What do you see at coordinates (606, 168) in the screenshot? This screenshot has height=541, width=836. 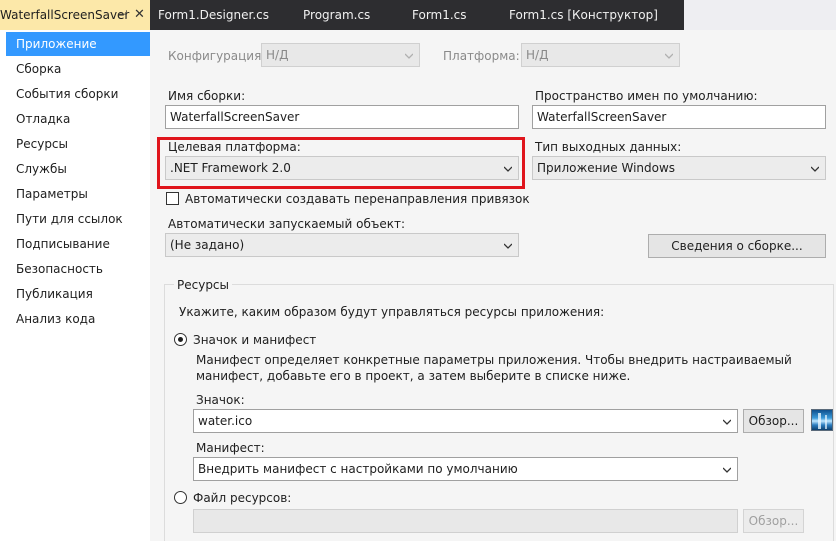 I see `output-type-value: Приложение Windows` at bounding box center [606, 168].